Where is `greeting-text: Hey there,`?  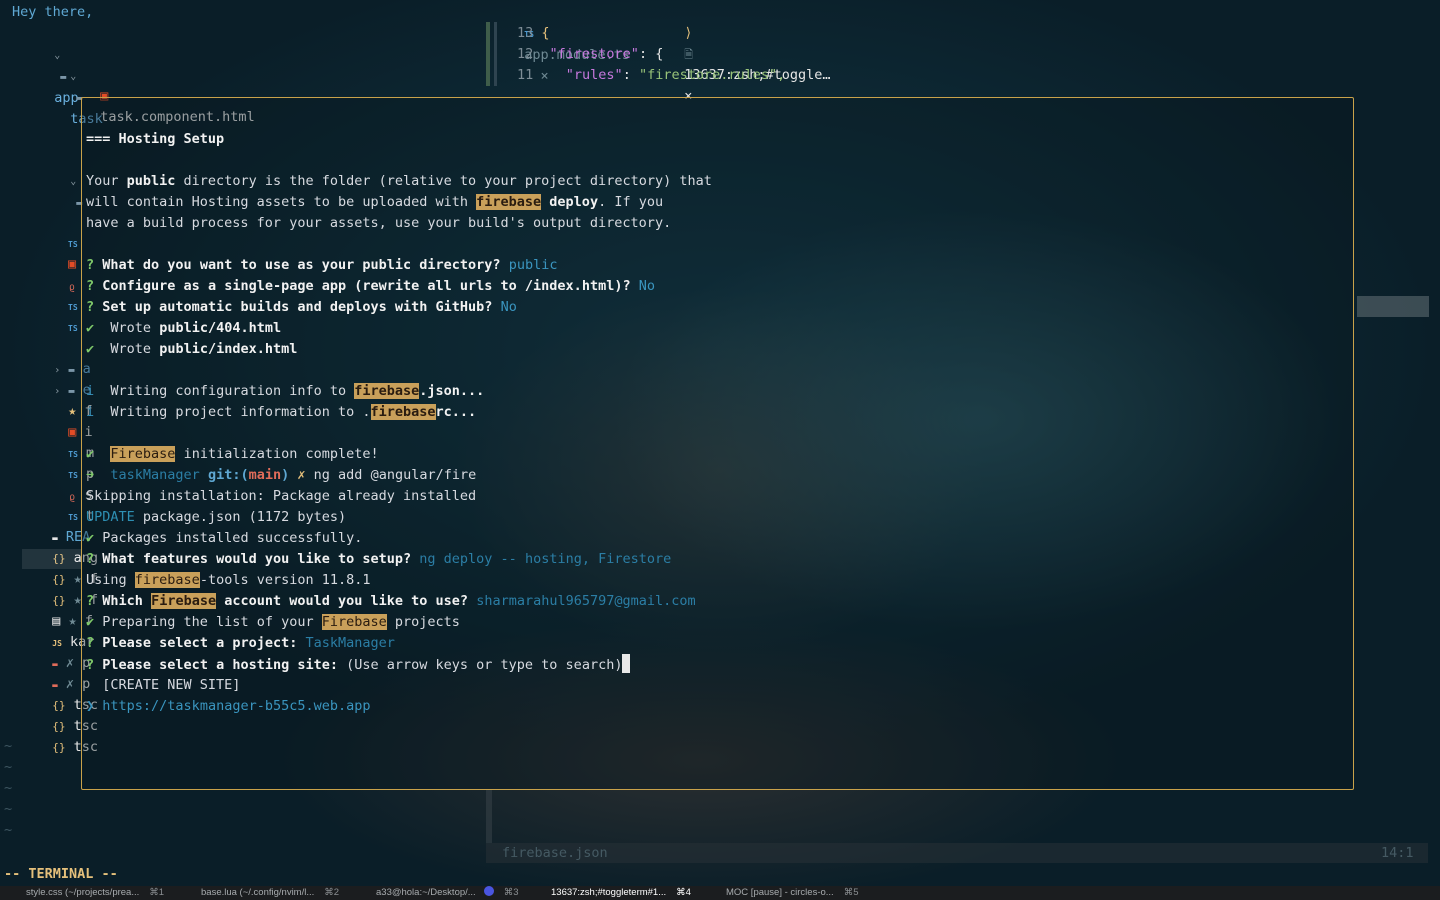 greeting-text: Hey there, is located at coordinates (53, 12).